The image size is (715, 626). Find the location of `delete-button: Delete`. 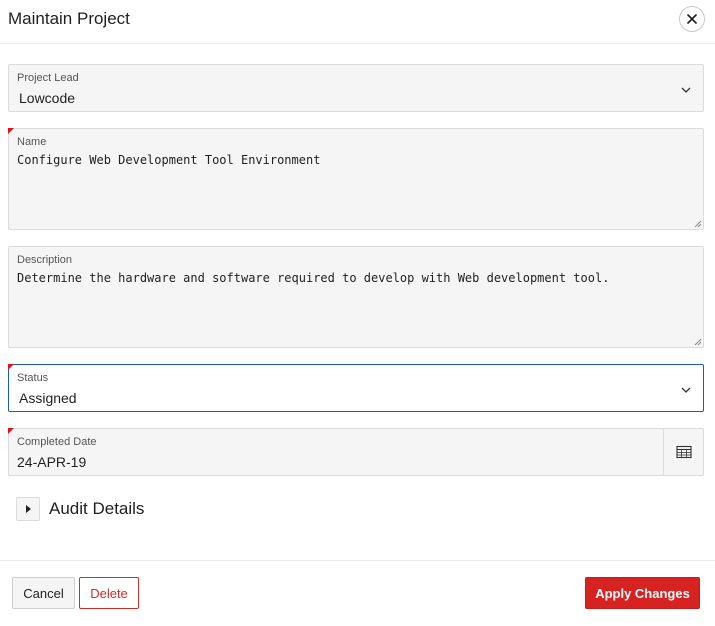

delete-button: Delete is located at coordinates (109, 593).